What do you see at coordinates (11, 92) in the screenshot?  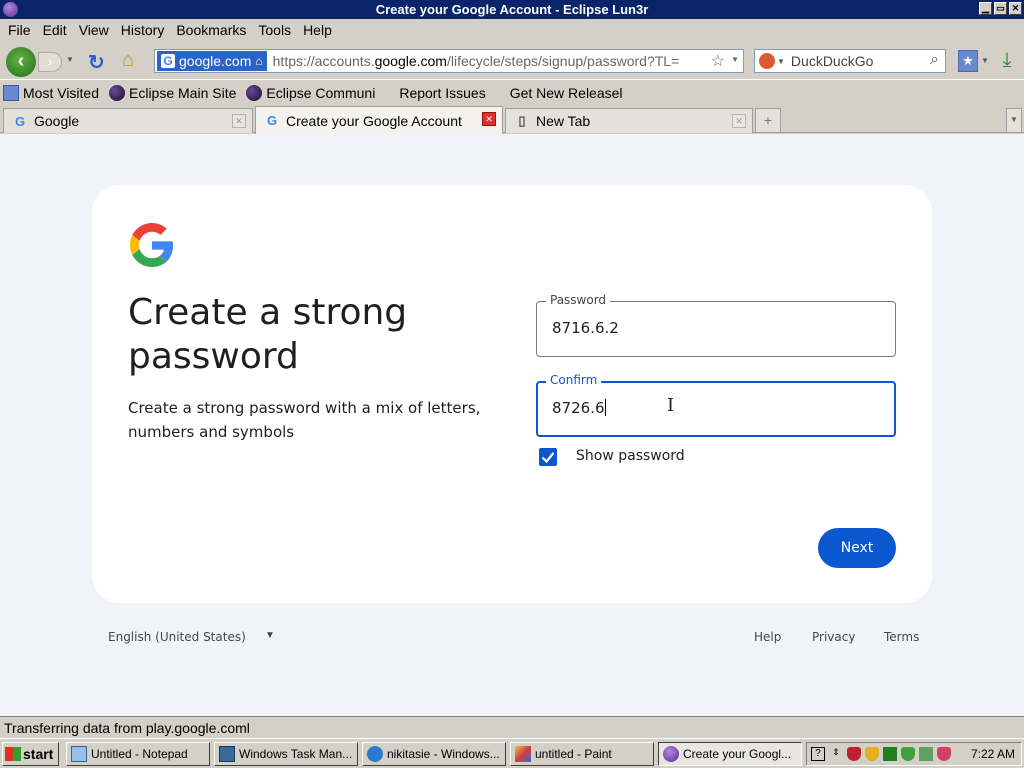 I see `folder-icon` at bounding box center [11, 92].